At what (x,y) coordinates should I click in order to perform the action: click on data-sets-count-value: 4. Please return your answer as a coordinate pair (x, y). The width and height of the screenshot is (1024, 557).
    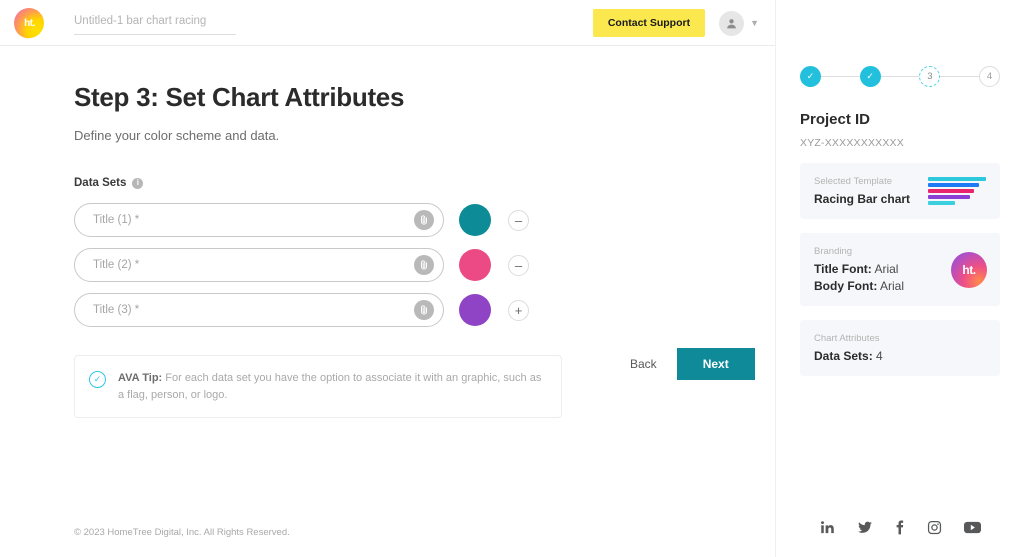
    Looking at the image, I should click on (877, 356).